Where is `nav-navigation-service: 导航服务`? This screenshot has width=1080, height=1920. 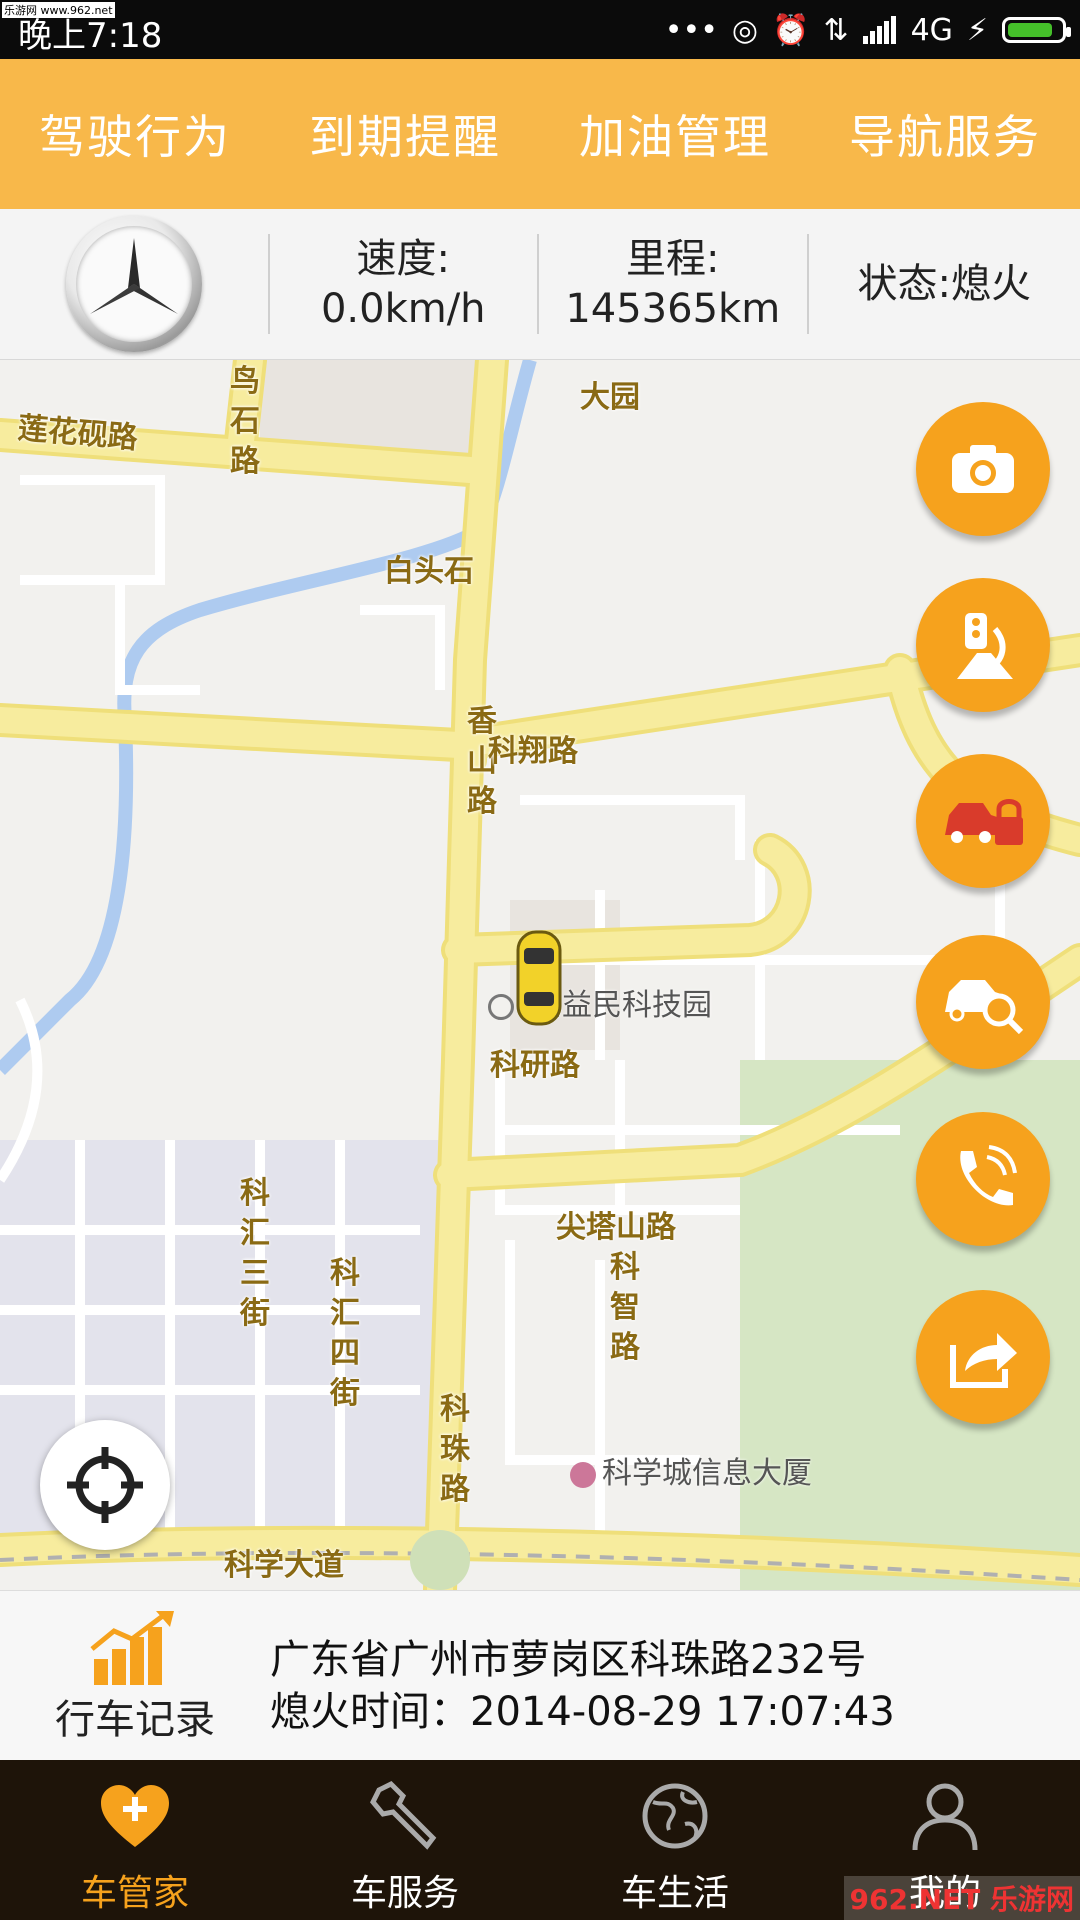
nav-navigation-service: 导航服务 is located at coordinates (945, 134).